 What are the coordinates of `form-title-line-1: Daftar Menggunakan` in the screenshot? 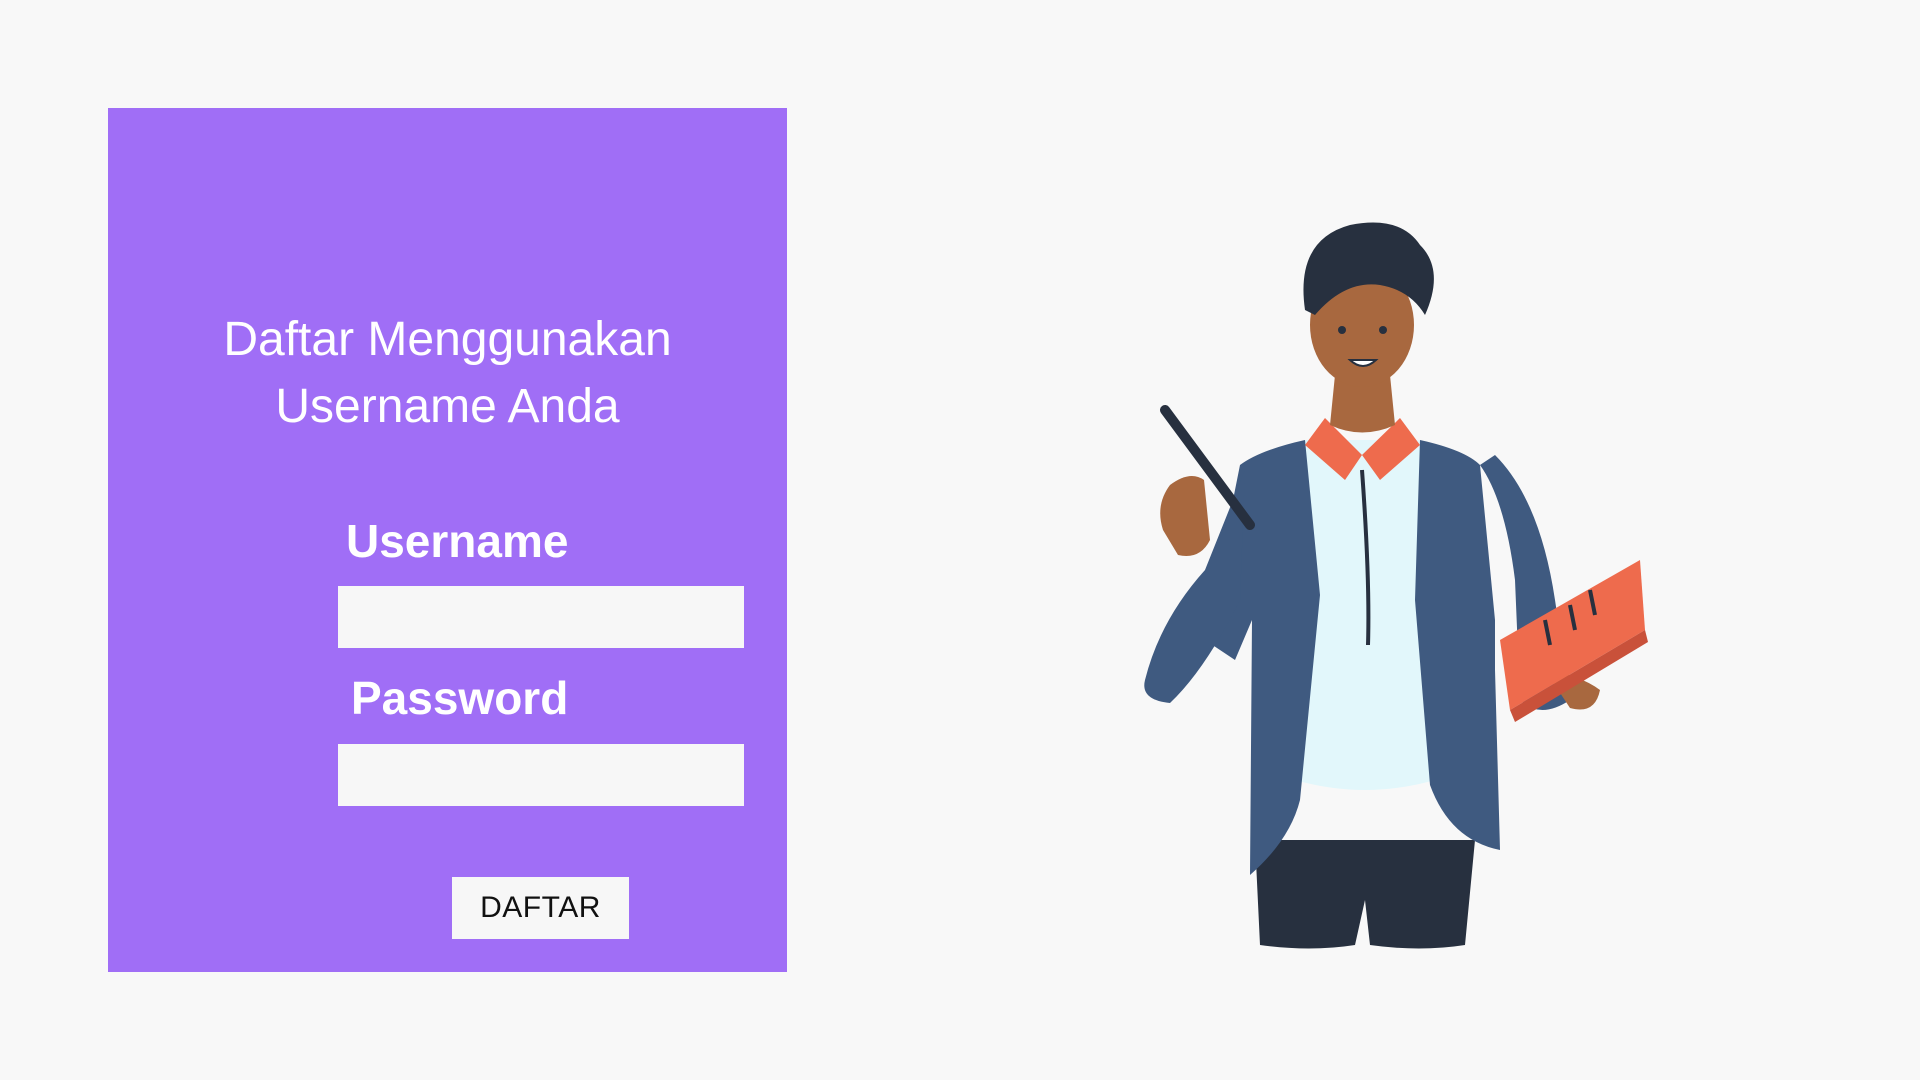 It's located at (447, 339).